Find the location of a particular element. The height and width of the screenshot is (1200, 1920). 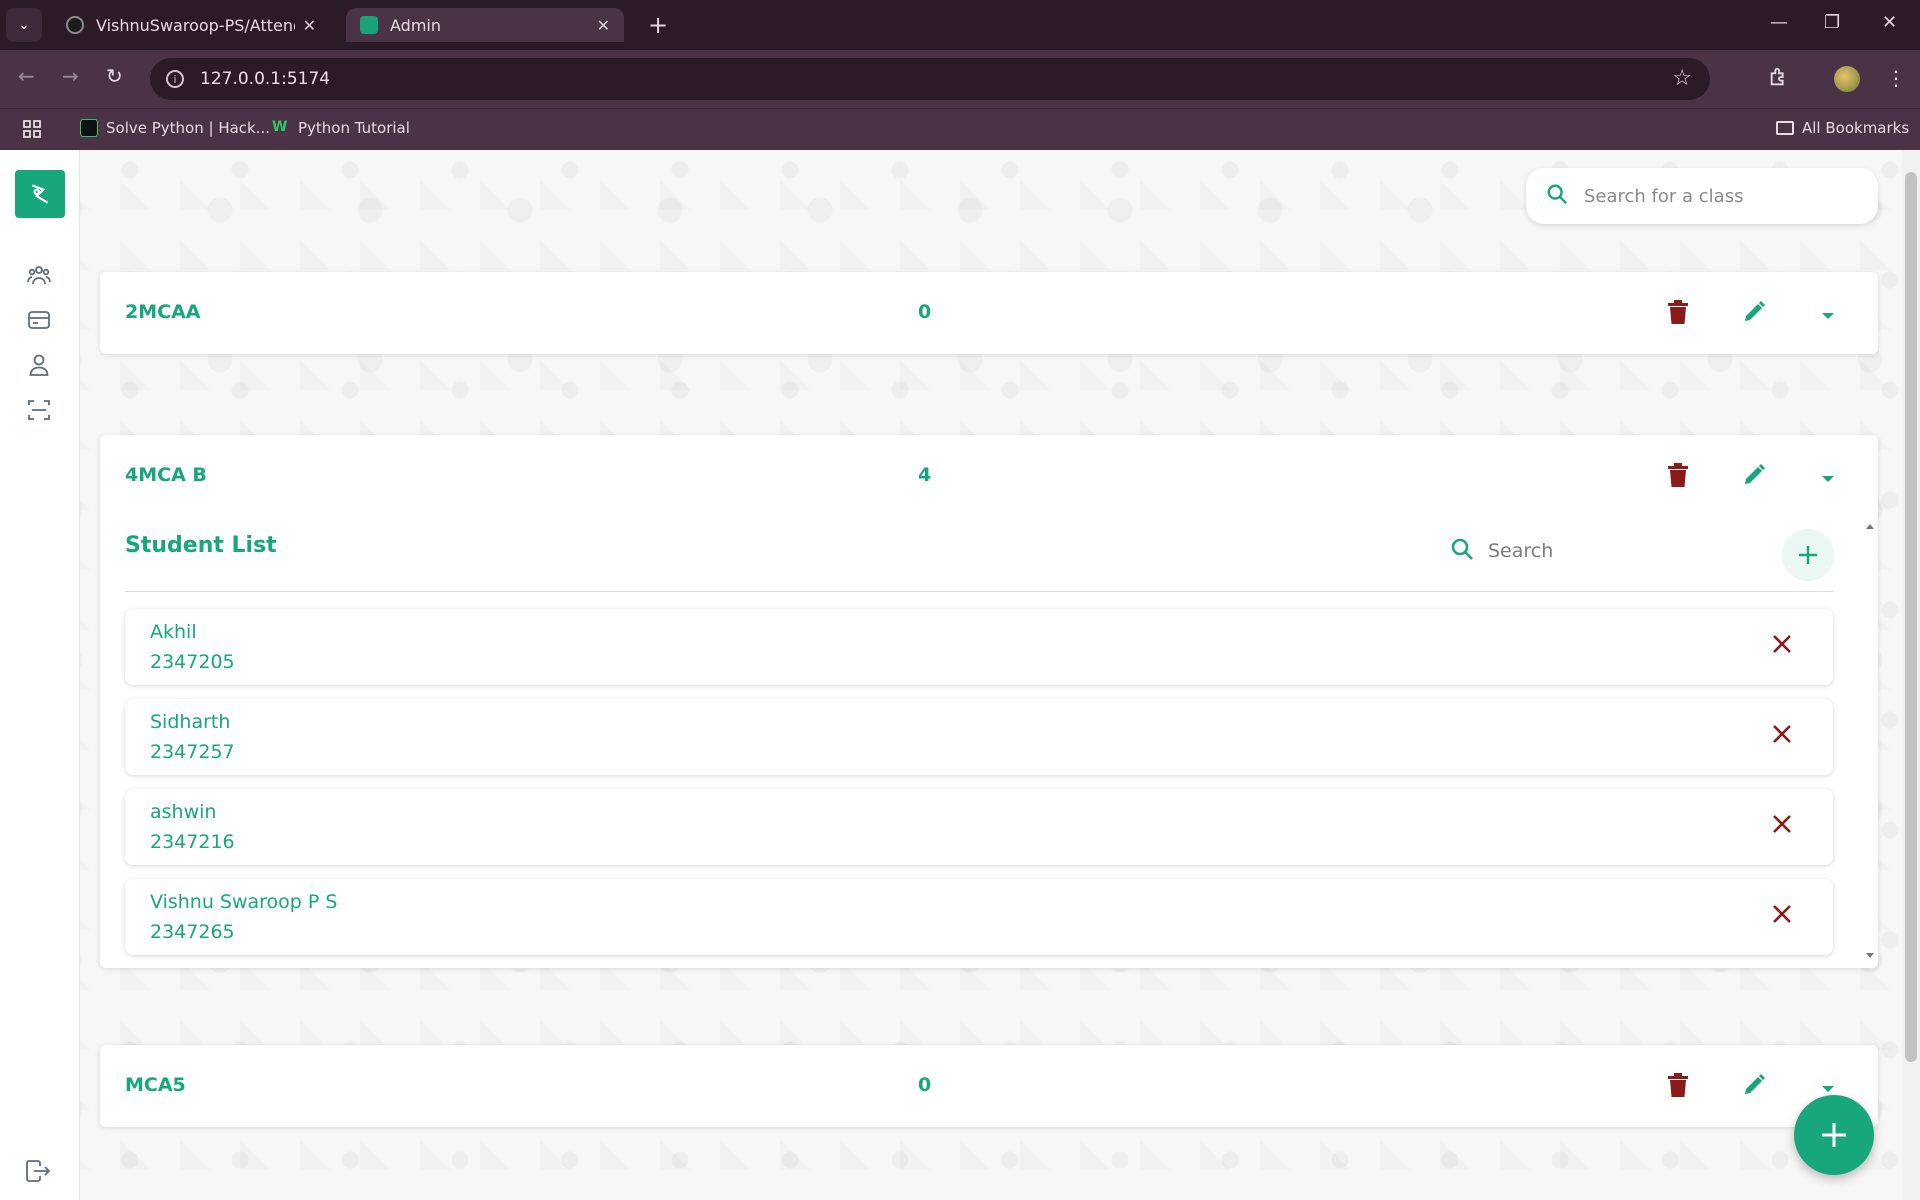

divider is located at coordinates (979, 591).